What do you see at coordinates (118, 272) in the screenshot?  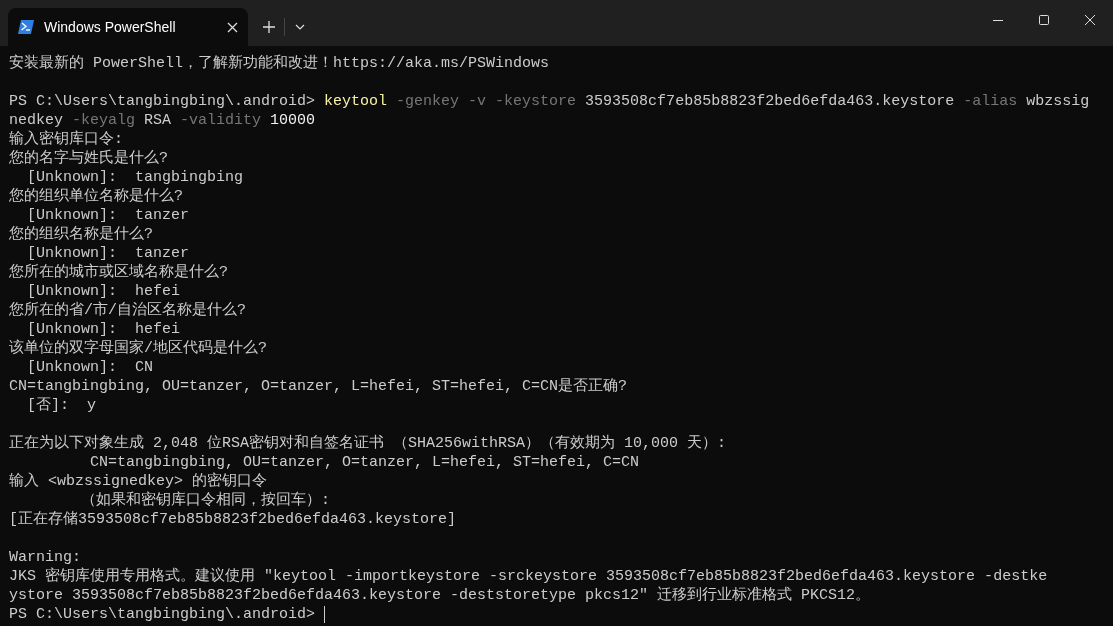 I see `terminal-line: 您所在的城市或区域名称是什么?` at bounding box center [118, 272].